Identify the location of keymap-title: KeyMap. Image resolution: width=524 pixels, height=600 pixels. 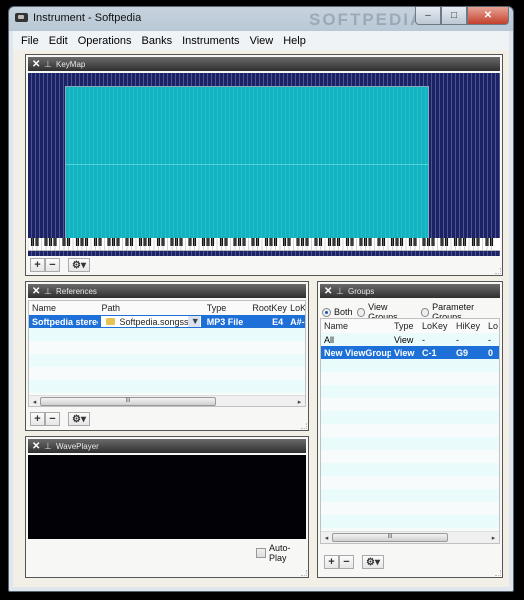
(71, 64).